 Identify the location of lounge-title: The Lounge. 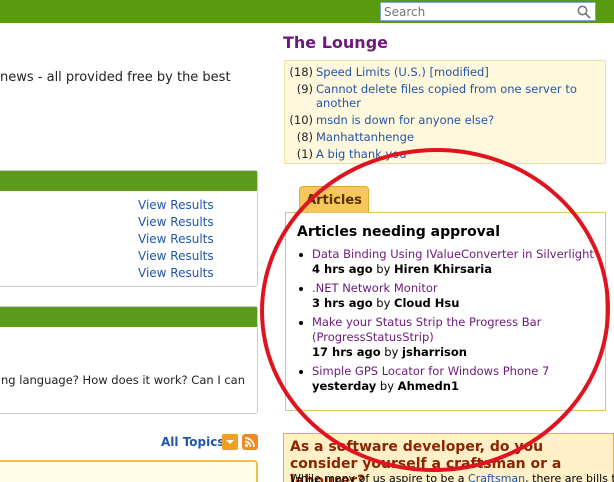
(335, 42).